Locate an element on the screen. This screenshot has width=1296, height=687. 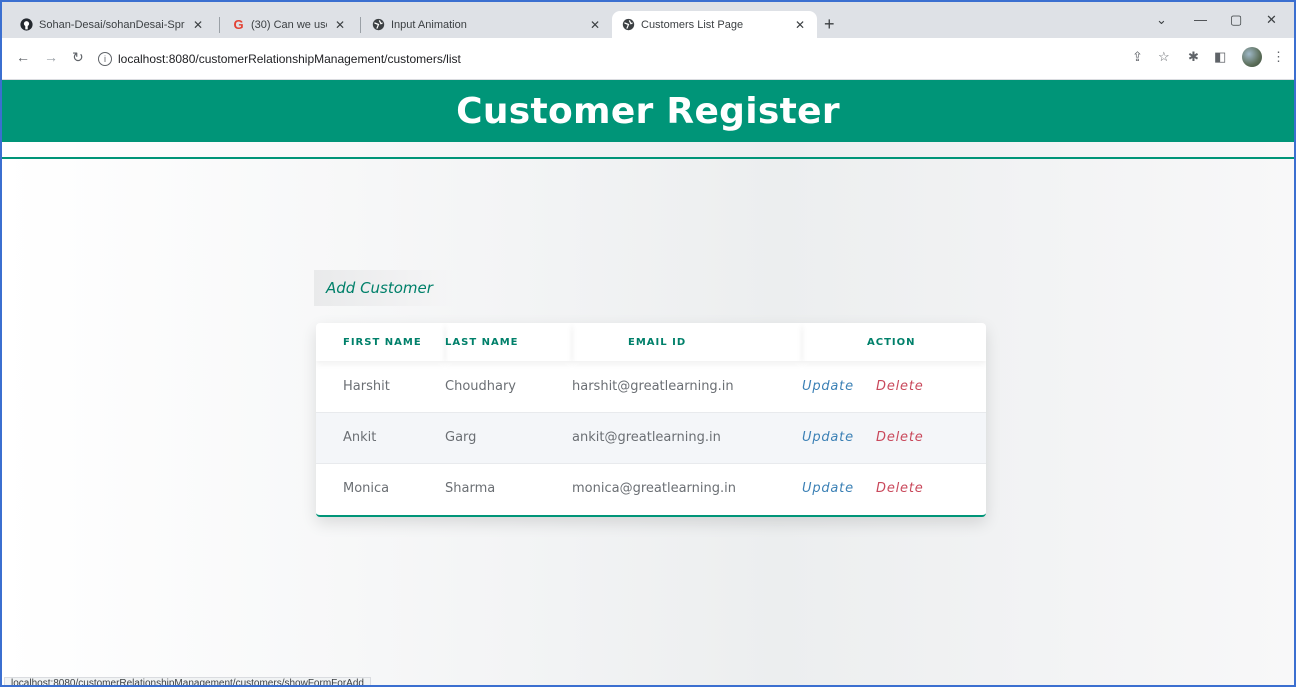
header-banner: Customer Register is located at coordinates (648, 111).